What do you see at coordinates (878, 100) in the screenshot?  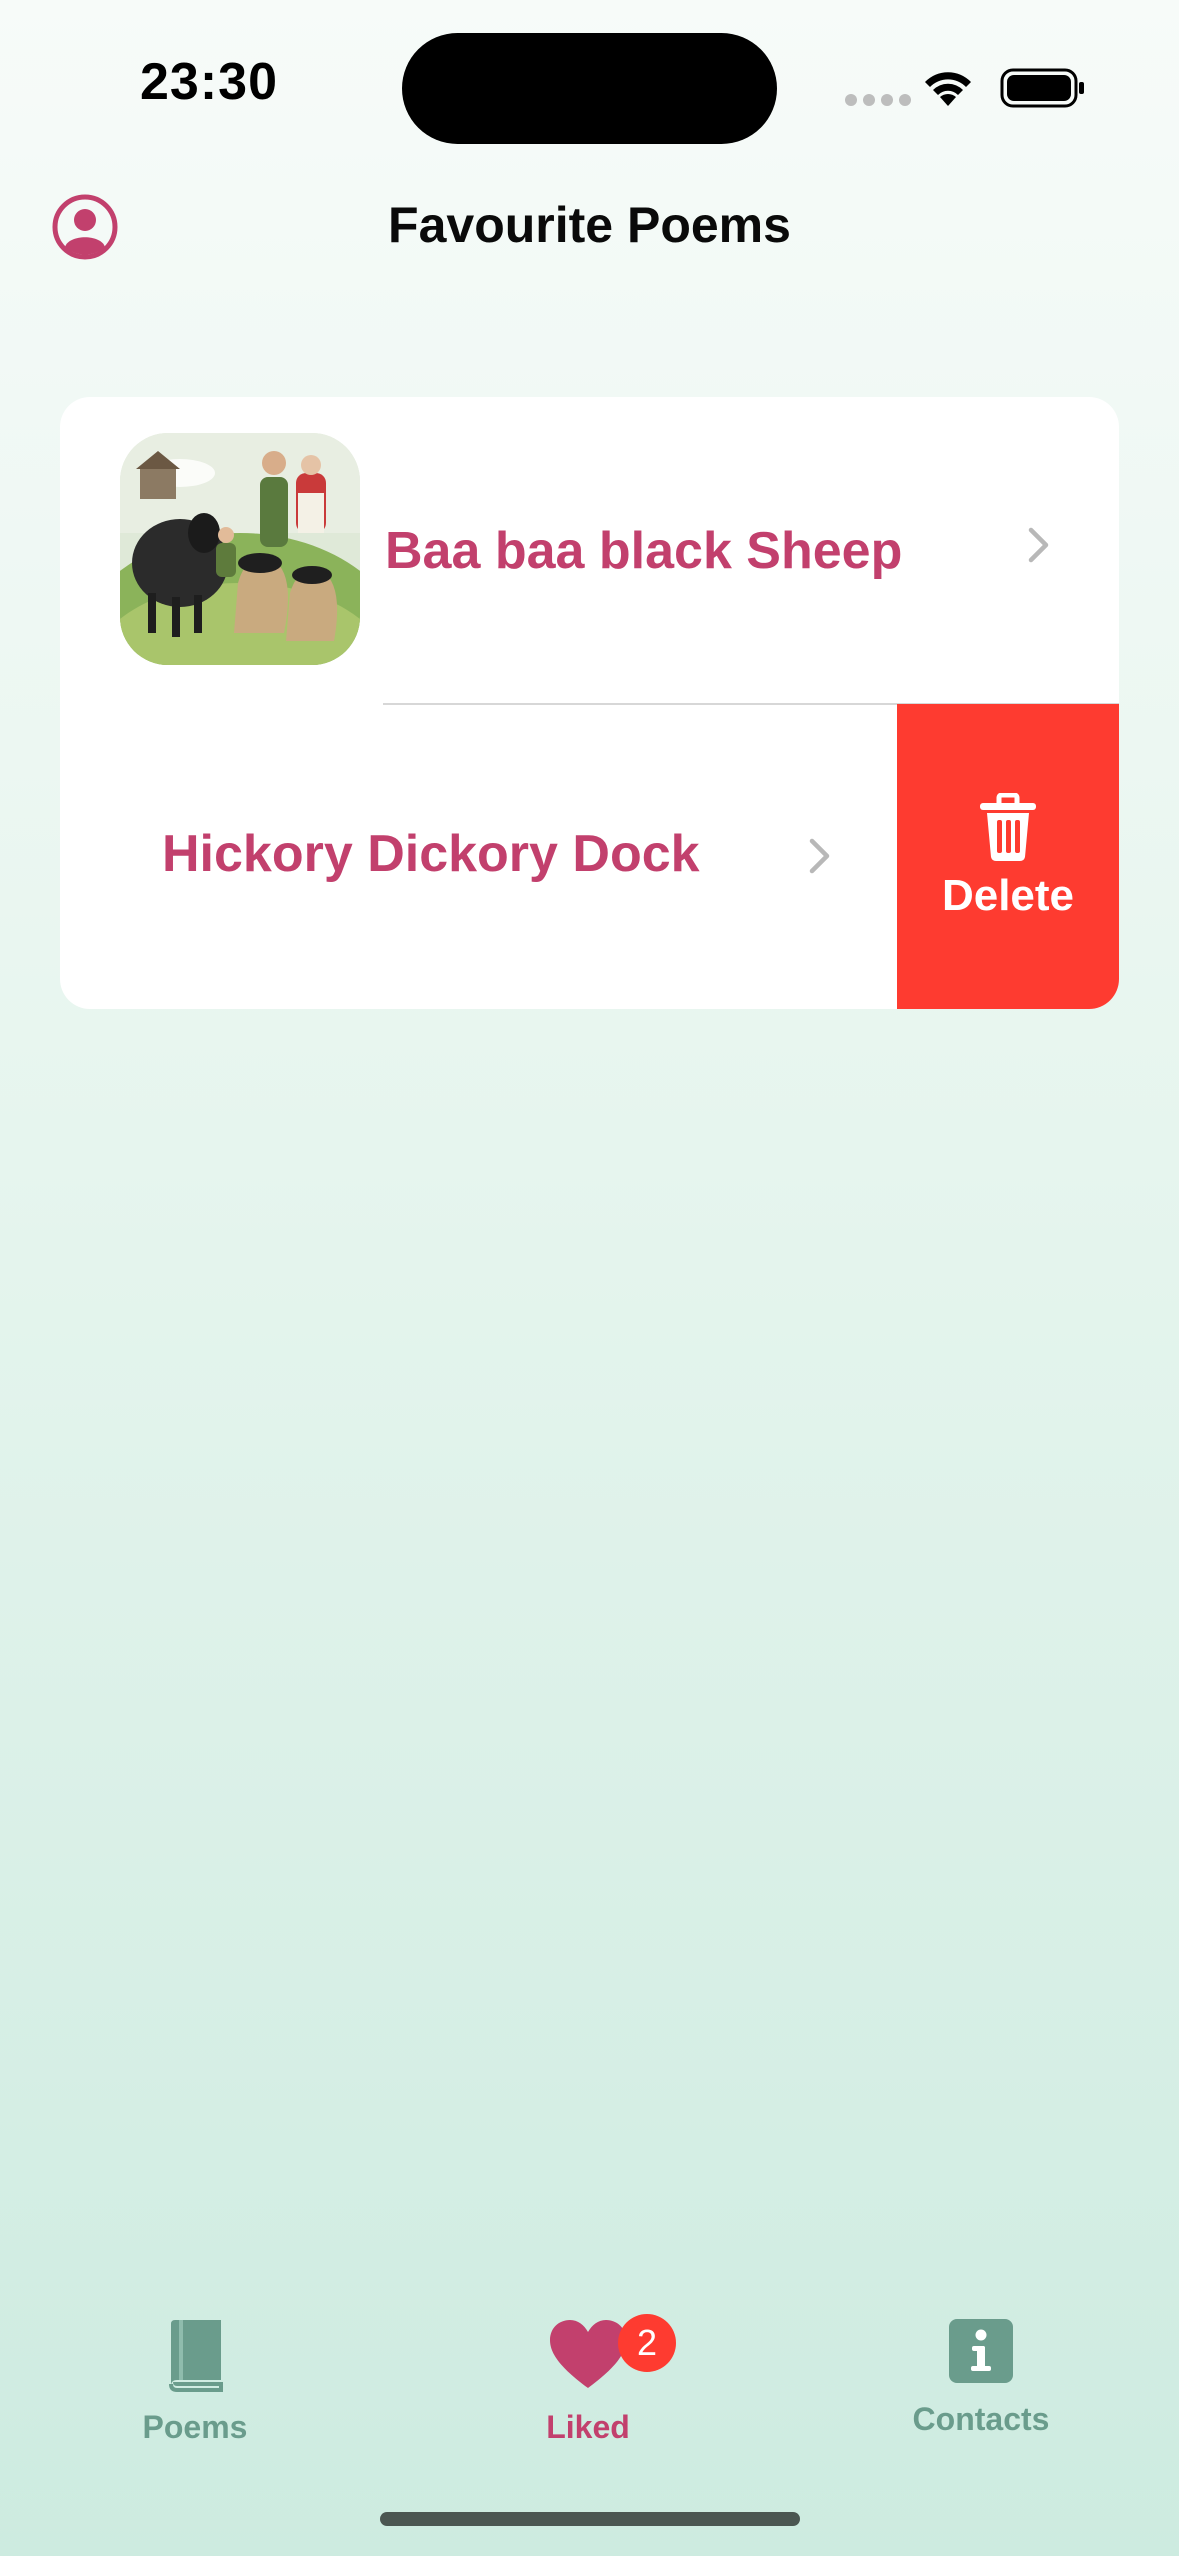 I see `cellular-signal-icon` at bounding box center [878, 100].